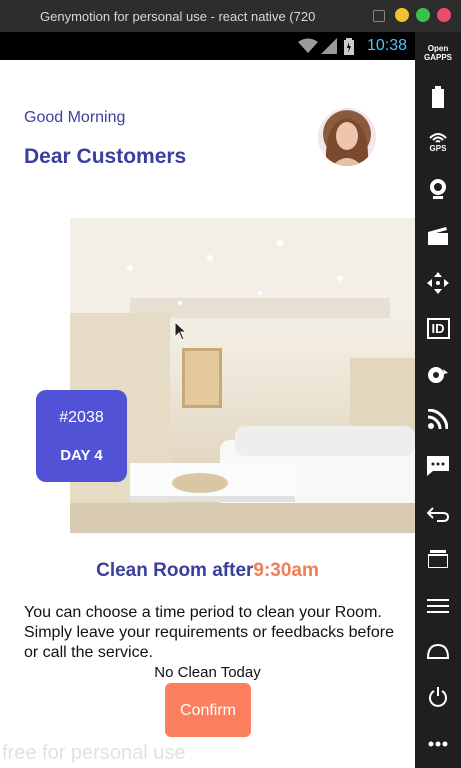 The height and width of the screenshot is (768, 461). I want to click on window-maximize-button, so click(423, 15).